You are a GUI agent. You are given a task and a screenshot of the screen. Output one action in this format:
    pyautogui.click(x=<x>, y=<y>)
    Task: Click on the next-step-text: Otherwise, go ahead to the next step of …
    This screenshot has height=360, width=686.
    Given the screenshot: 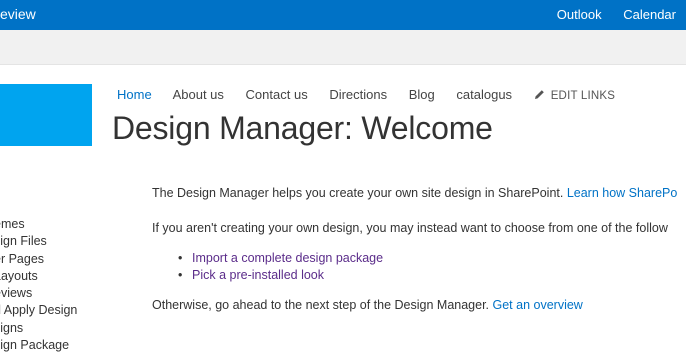 What is the action you would take?
    pyautogui.click(x=322, y=305)
    